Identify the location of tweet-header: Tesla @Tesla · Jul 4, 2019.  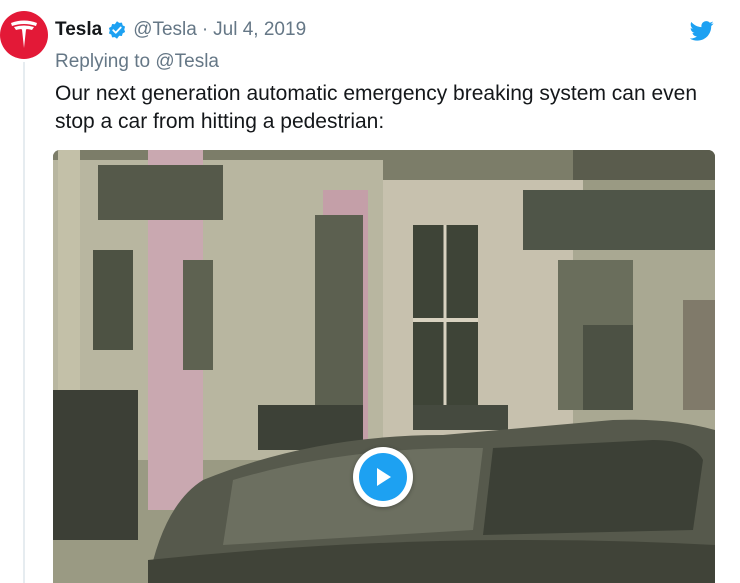
(180, 30).